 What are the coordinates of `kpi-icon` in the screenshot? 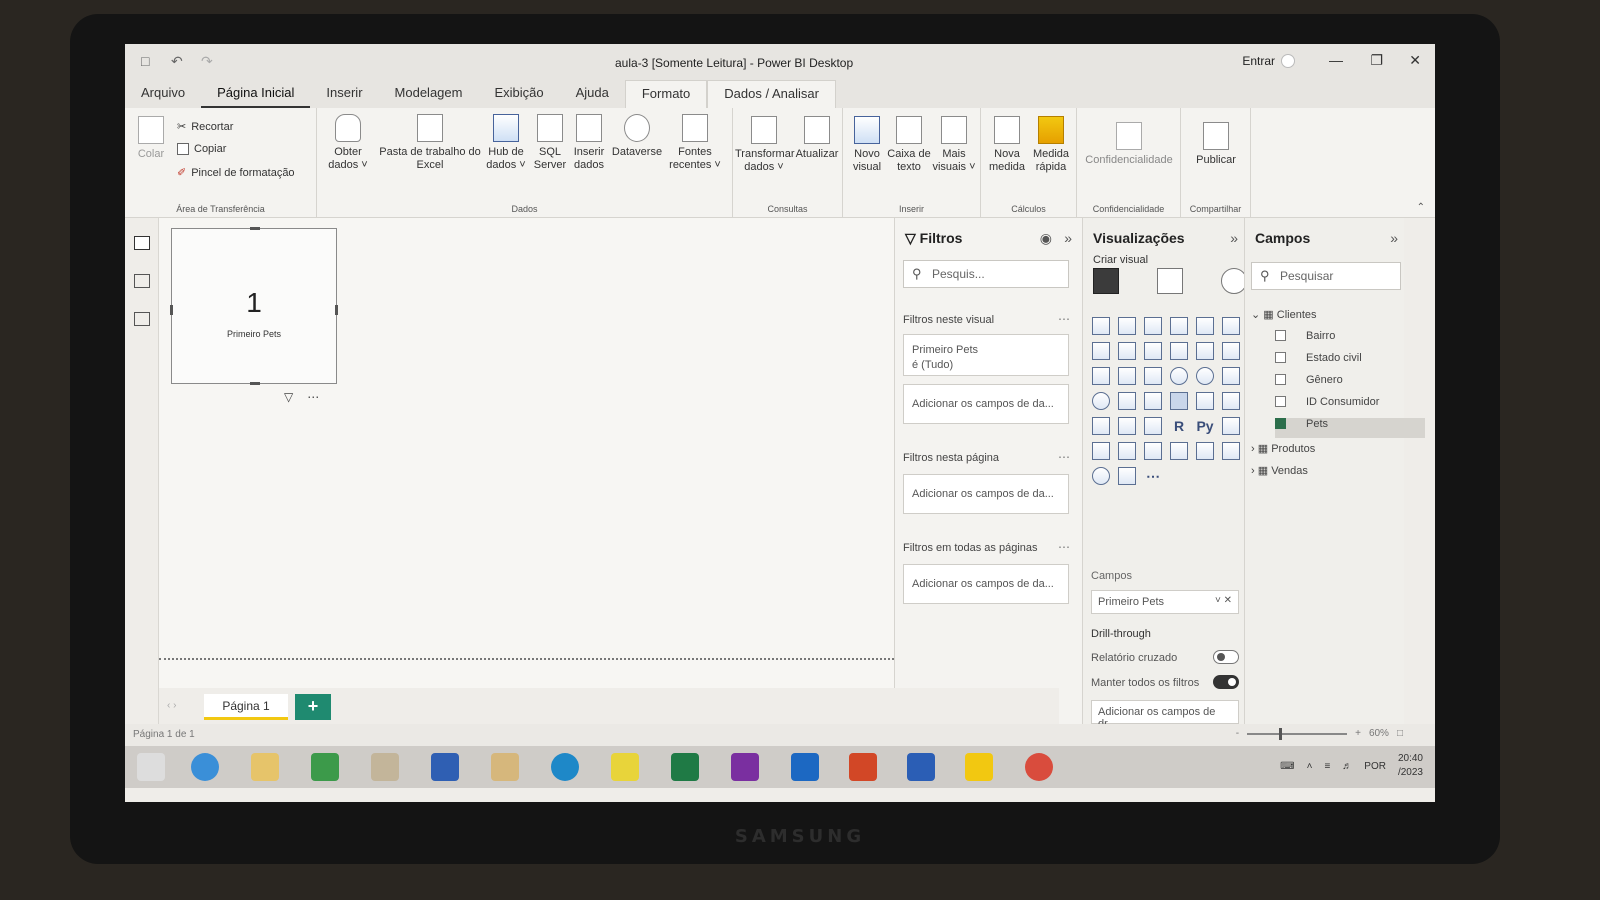 It's located at (1231, 401).